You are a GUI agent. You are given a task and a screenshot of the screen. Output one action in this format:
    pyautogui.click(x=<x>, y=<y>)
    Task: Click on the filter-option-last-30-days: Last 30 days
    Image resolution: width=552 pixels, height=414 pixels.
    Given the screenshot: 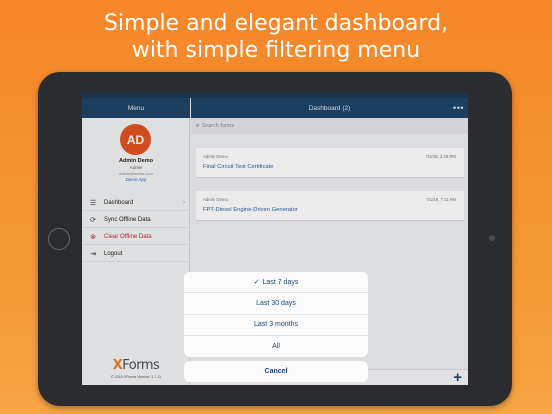 What is the action you would take?
    pyautogui.click(x=276, y=304)
    